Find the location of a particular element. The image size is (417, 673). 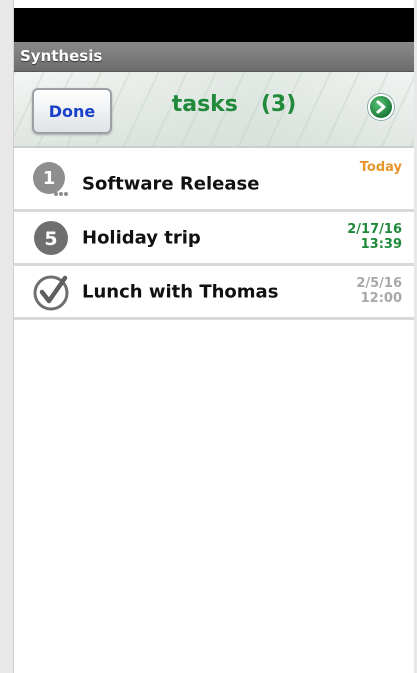

task-date: 2/5/16 is located at coordinates (379, 283).